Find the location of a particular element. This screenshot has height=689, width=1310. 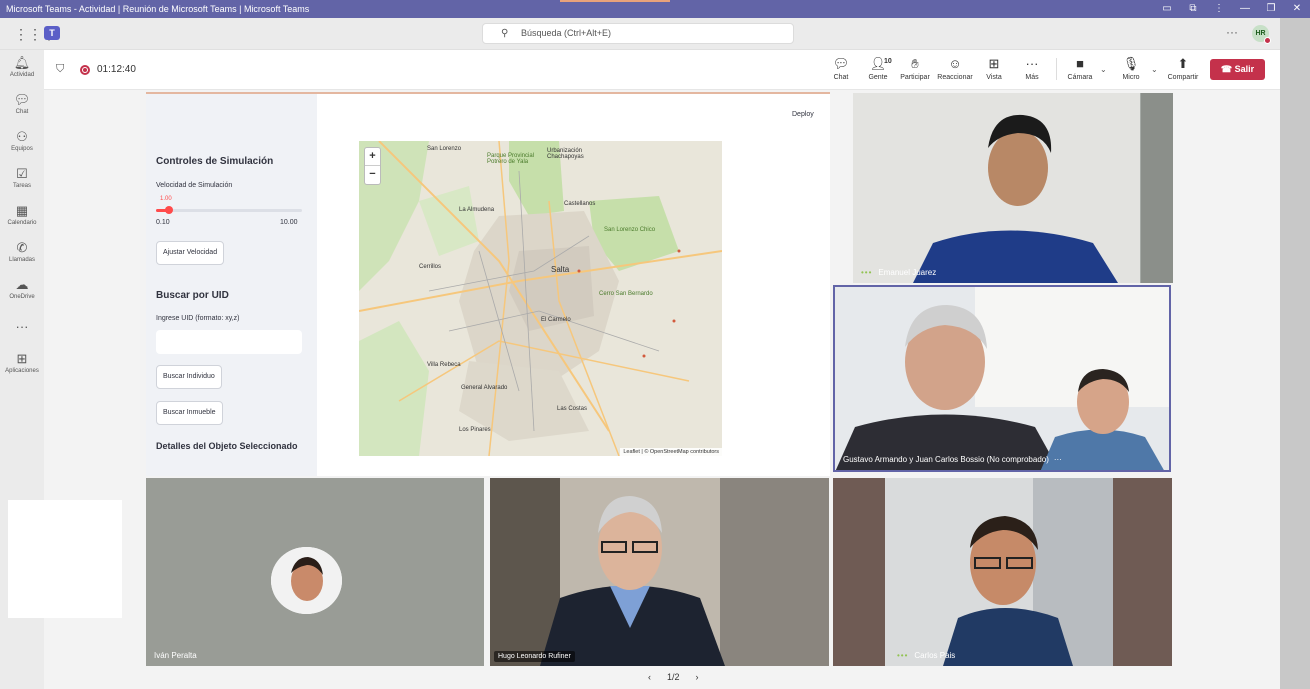

share-button: ⬆ Compartir is located at coordinates (1183, 68).